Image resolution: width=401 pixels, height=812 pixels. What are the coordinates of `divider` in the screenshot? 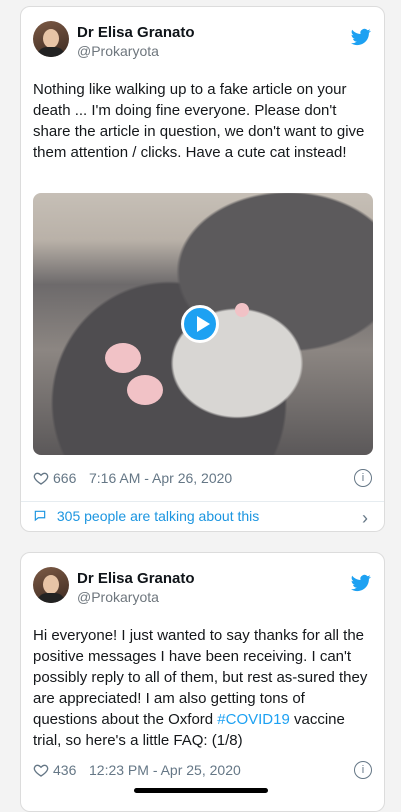 It's located at (202, 501).